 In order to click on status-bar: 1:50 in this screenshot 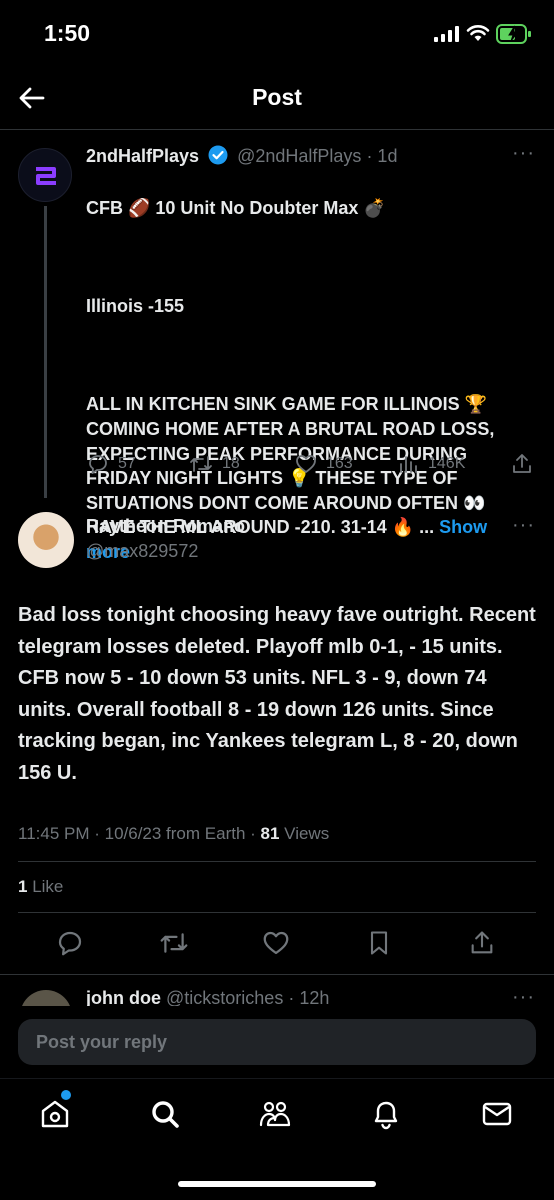, I will do `click(277, 34)`.